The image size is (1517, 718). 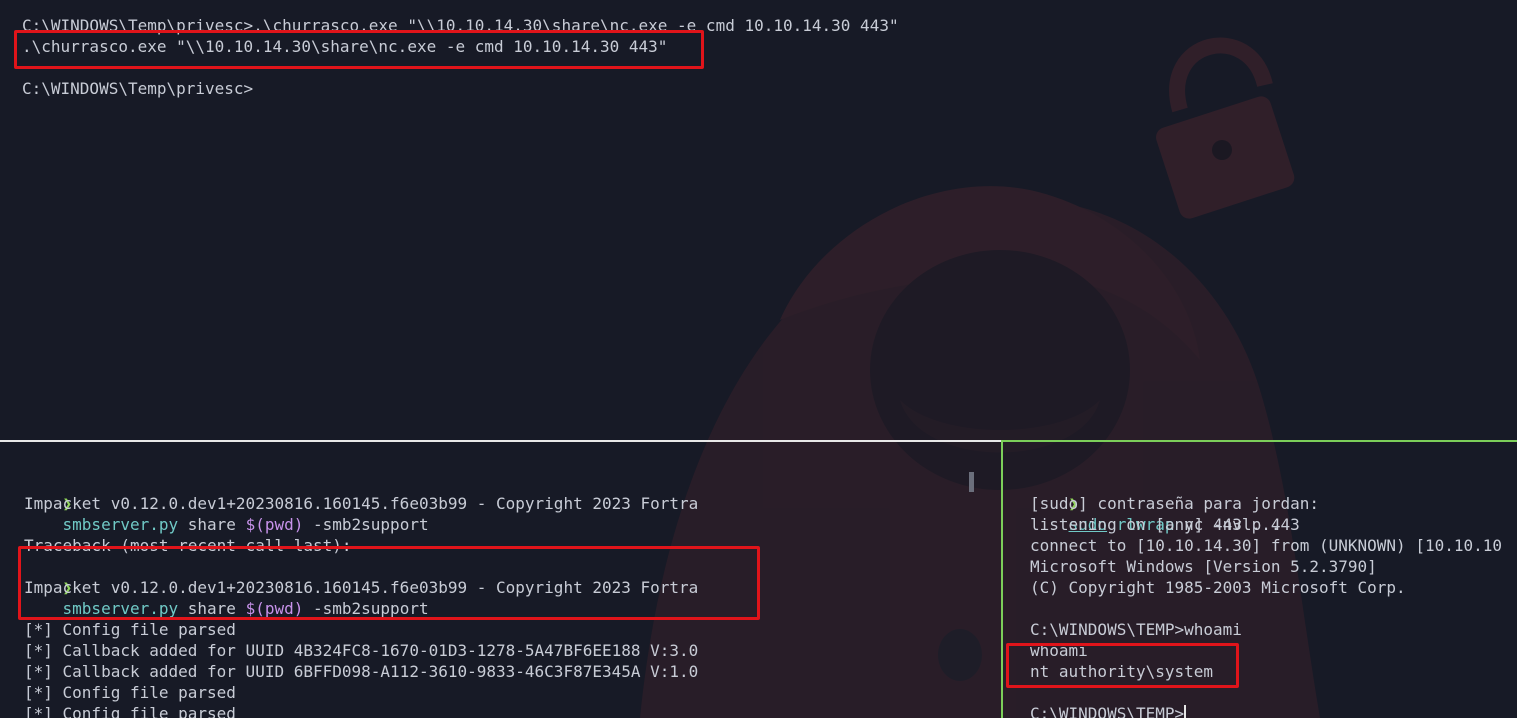 I want to click on prompt-text: C:\WINDOWS\TEMP>, so click(x=1107, y=711).